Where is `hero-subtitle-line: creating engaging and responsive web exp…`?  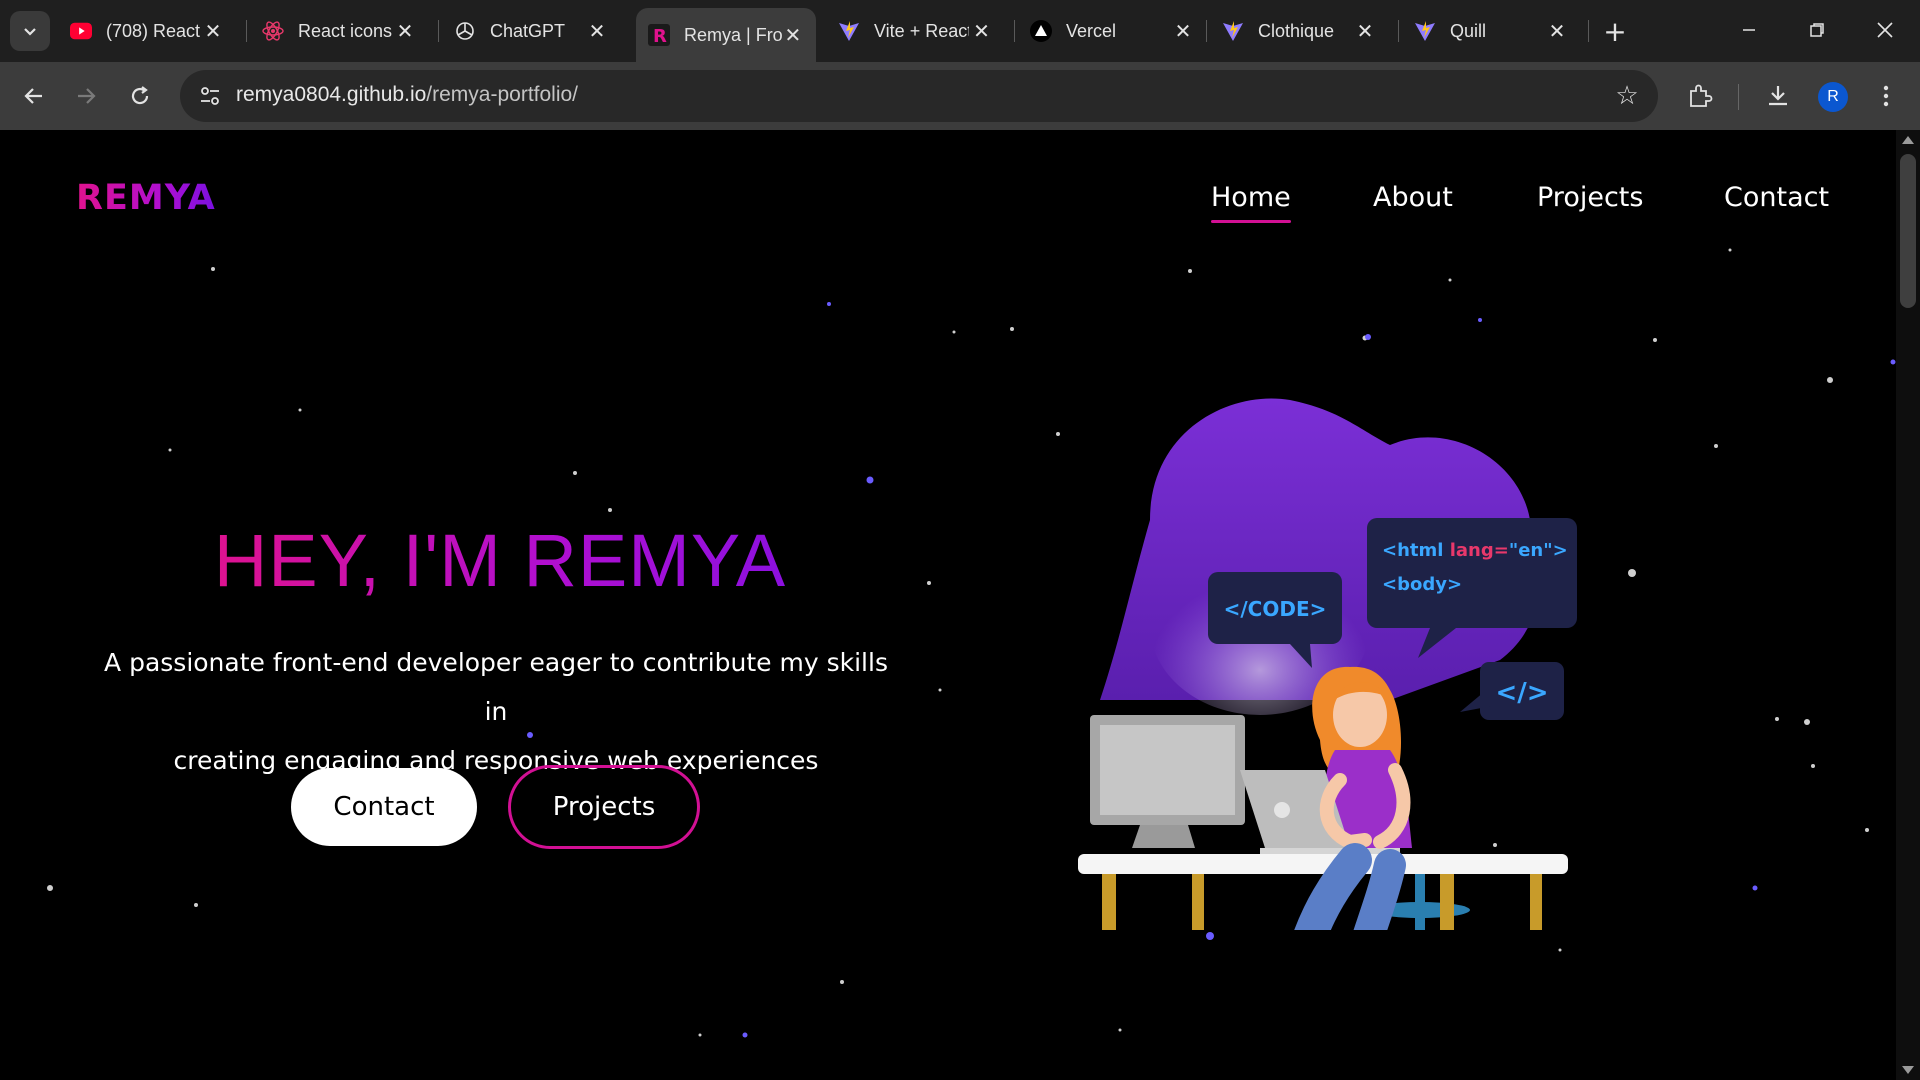 hero-subtitle-line: creating engaging and responsive web exp… is located at coordinates (496, 760).